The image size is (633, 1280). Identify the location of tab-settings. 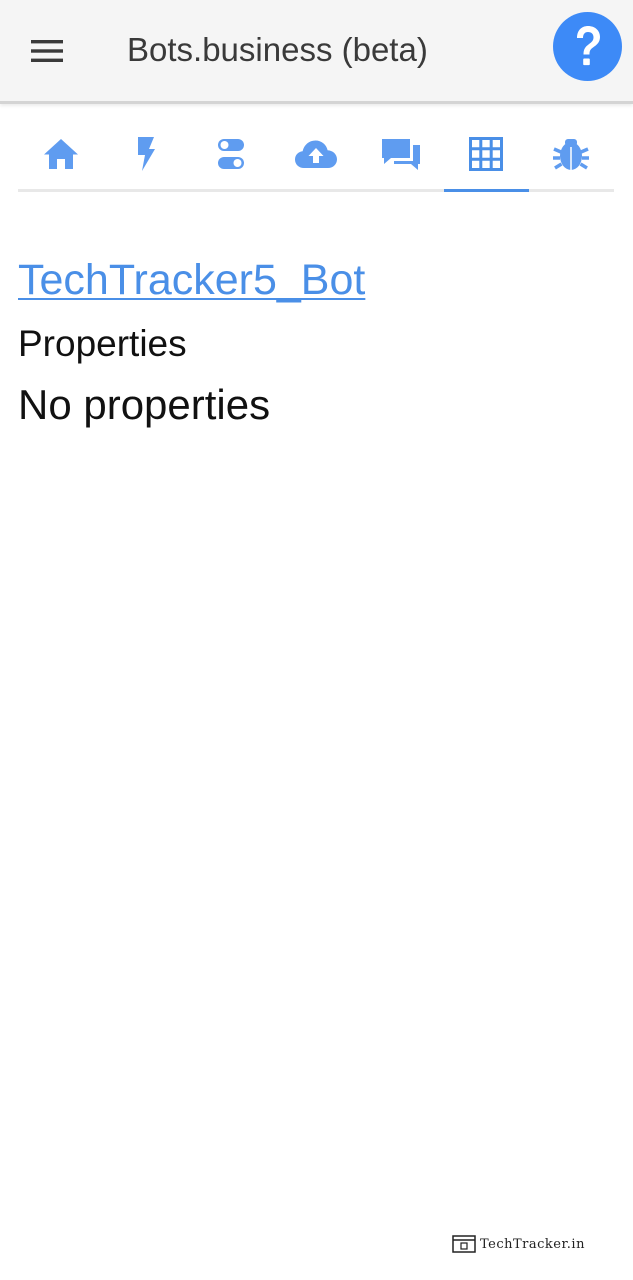
(230, 153).